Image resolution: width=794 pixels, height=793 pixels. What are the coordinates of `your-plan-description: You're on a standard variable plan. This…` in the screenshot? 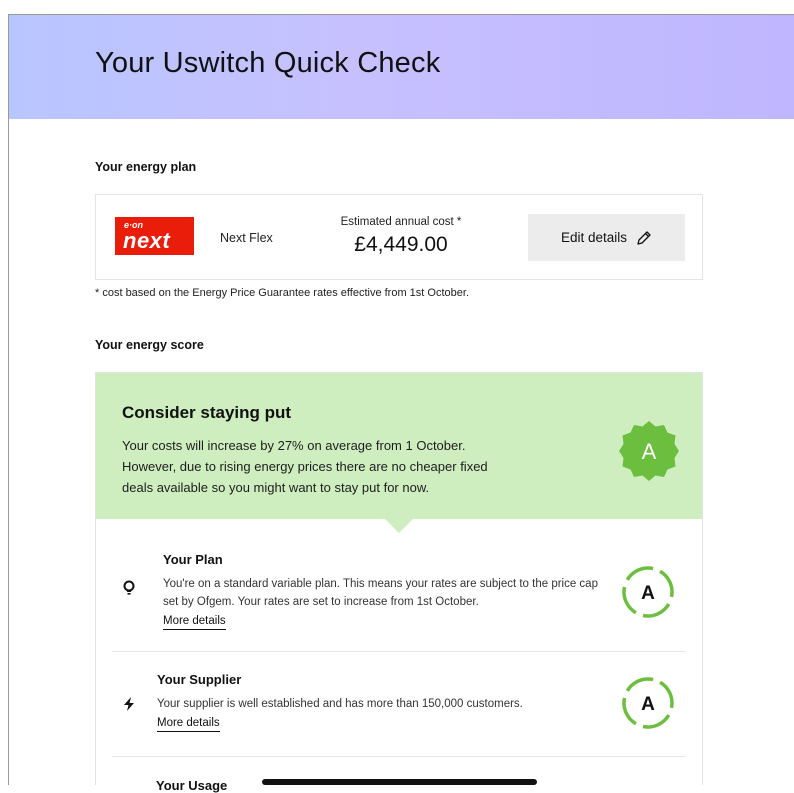 It's located at (380, 593).